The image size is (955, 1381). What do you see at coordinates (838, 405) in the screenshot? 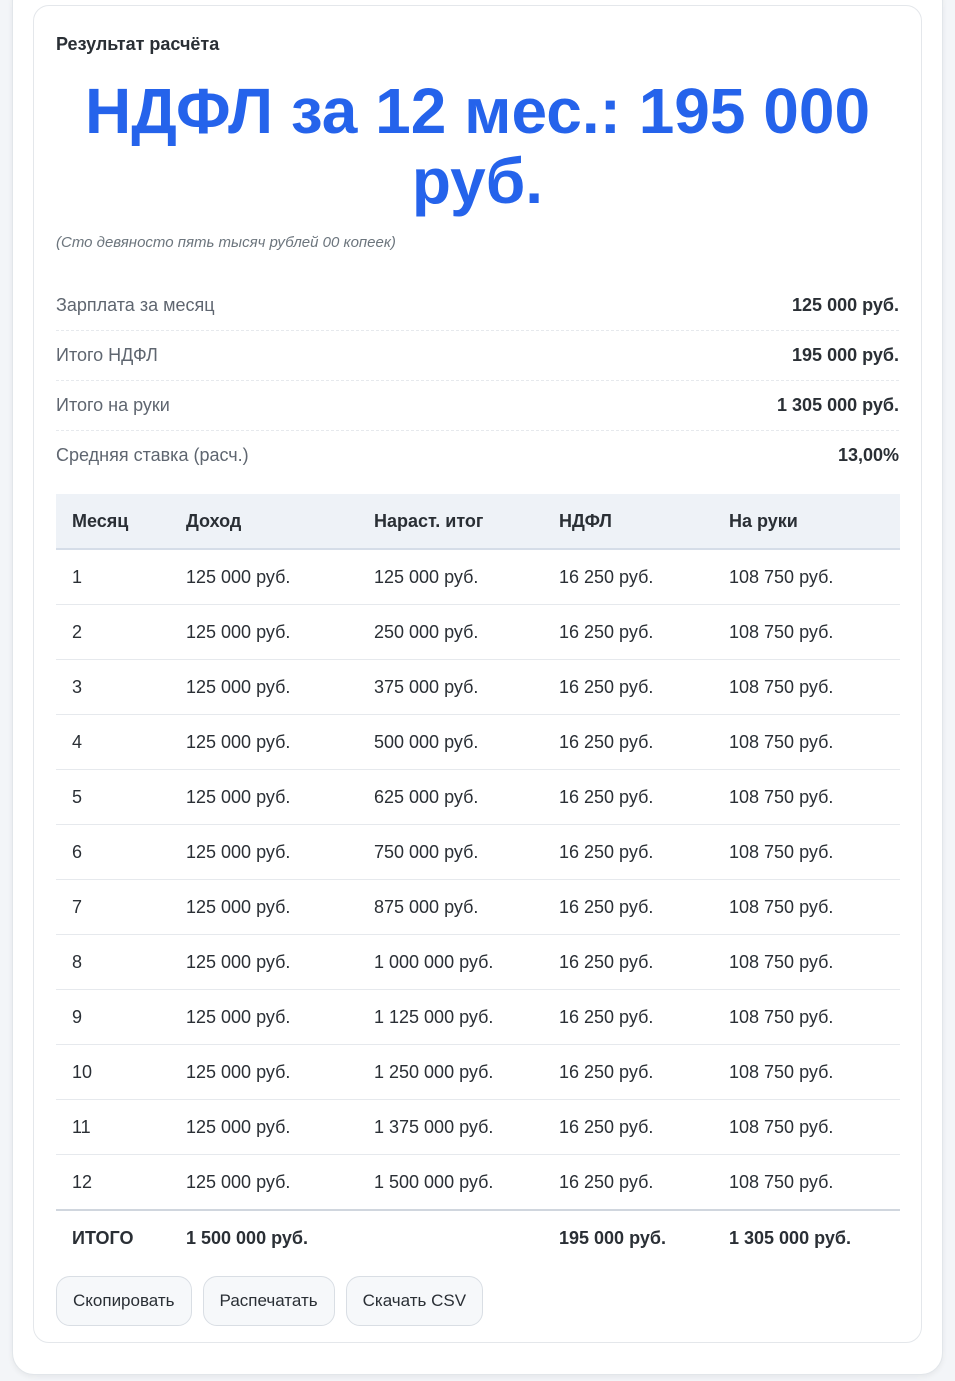
I see `summary-value: 1 305 000 руб.` at bounding box center [838, 405].